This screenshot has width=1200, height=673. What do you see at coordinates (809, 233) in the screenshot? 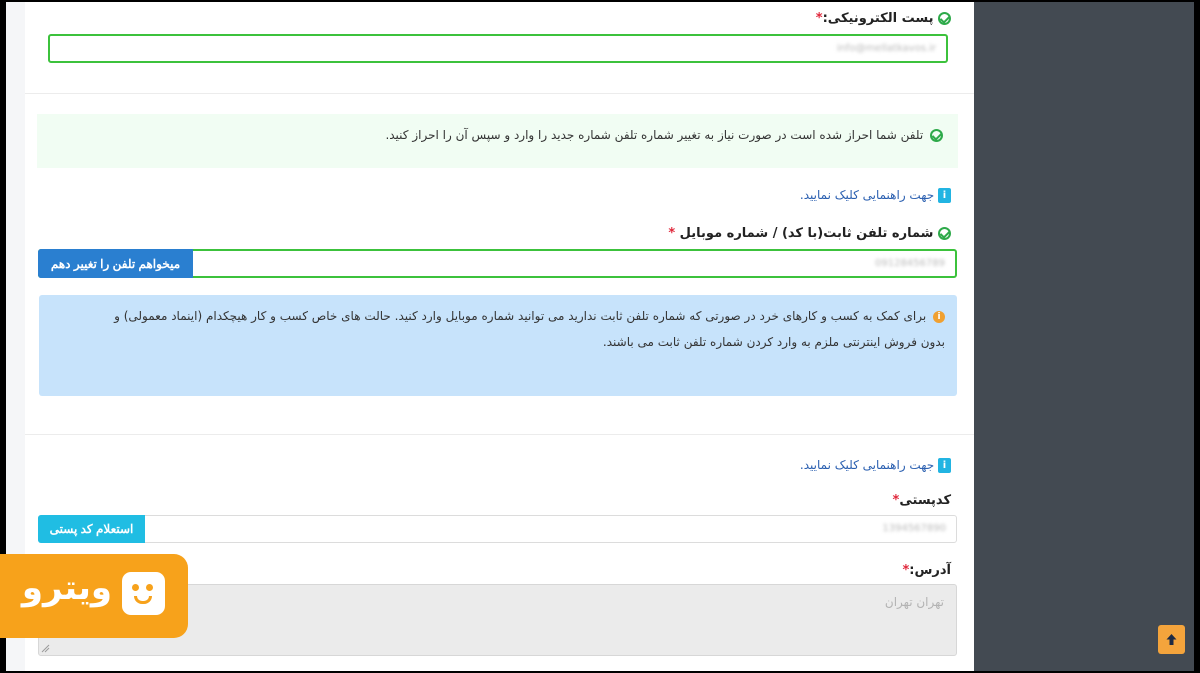
I see `phone-label: شماره تلفن ثابت(با کد) / شماره موبایل *` at bounding box center [809, 233].